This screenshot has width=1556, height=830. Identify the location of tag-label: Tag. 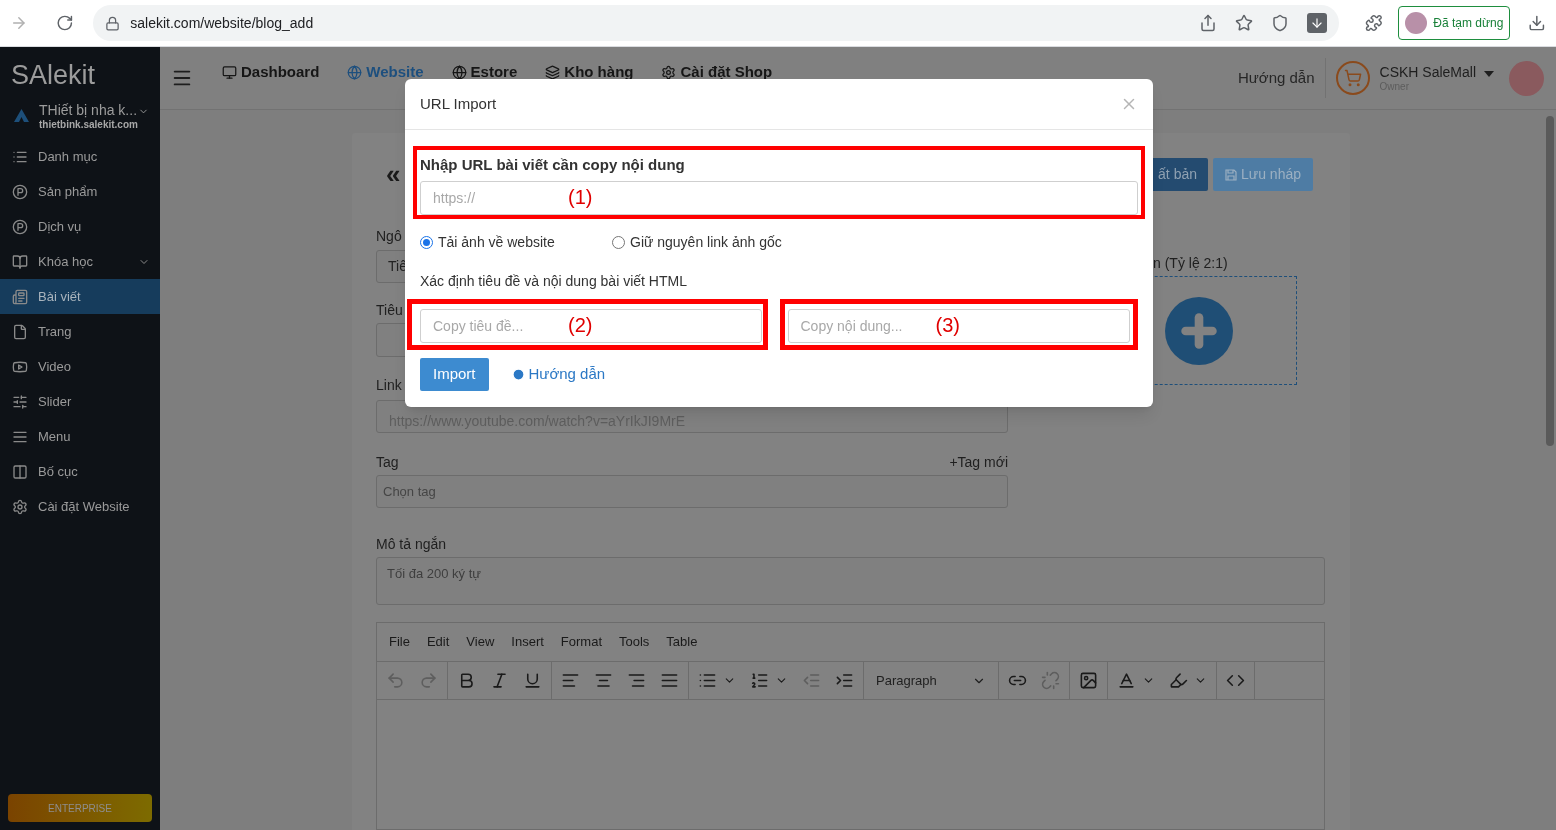
(387, 462).